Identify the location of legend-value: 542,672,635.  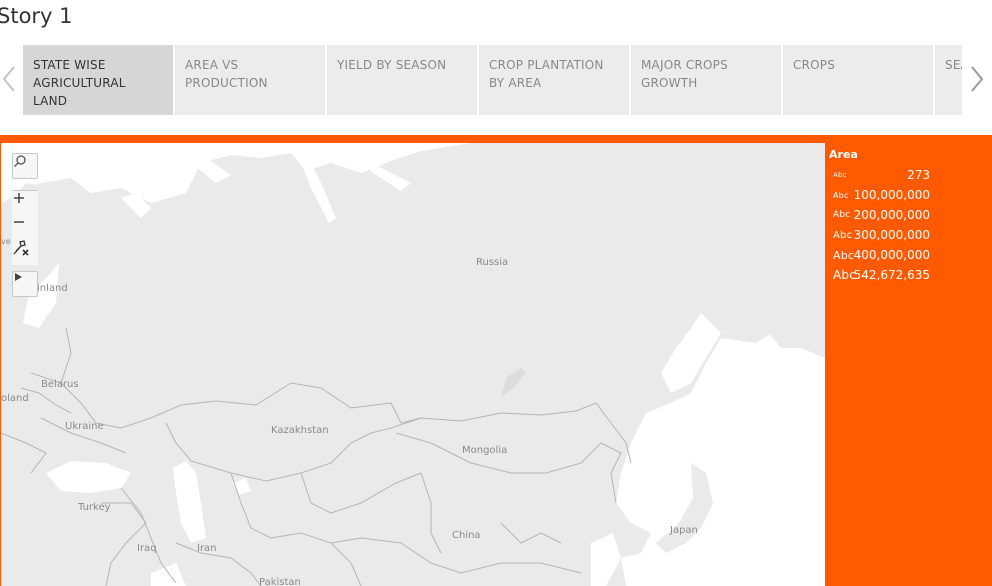
(891, 275).